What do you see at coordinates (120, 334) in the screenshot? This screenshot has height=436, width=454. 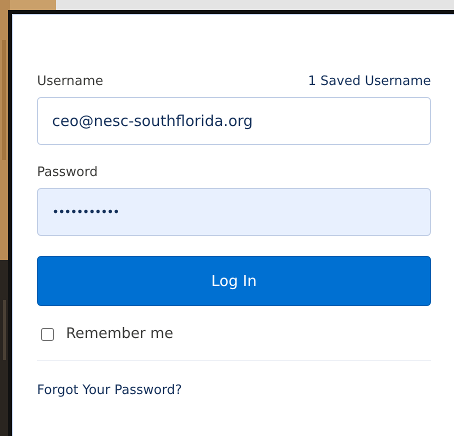 I see `remember-label: Remember me` at bounding box center [120, 334].